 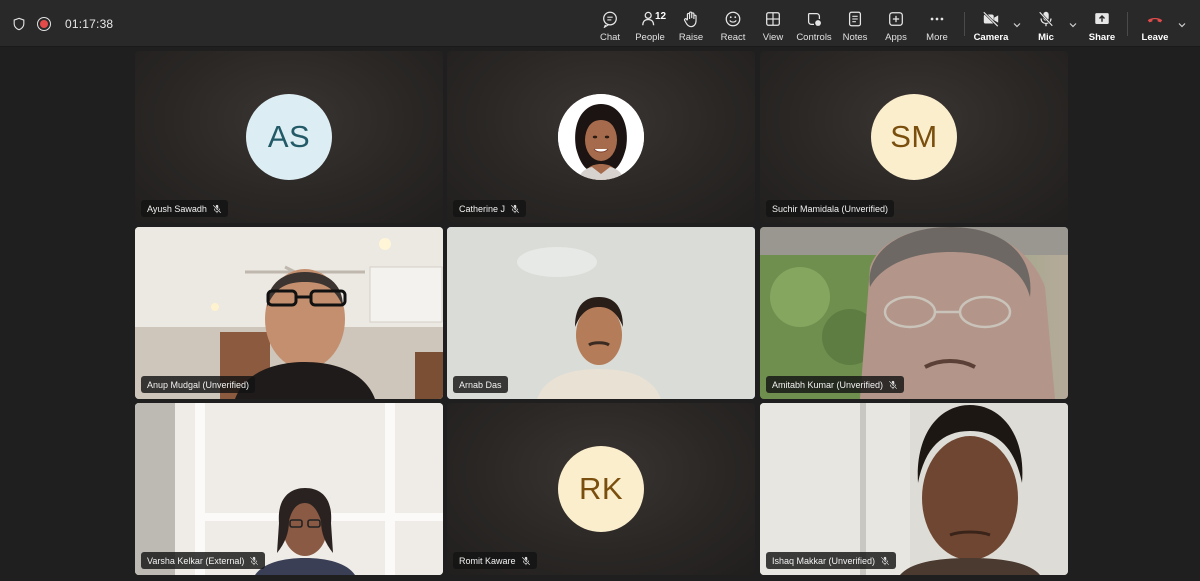 What do you see at coordinates (828, 384) in the screenshot?
I see `participant-name: Amitabh Kumar (Unverified)` at bounding box center [828, 384].